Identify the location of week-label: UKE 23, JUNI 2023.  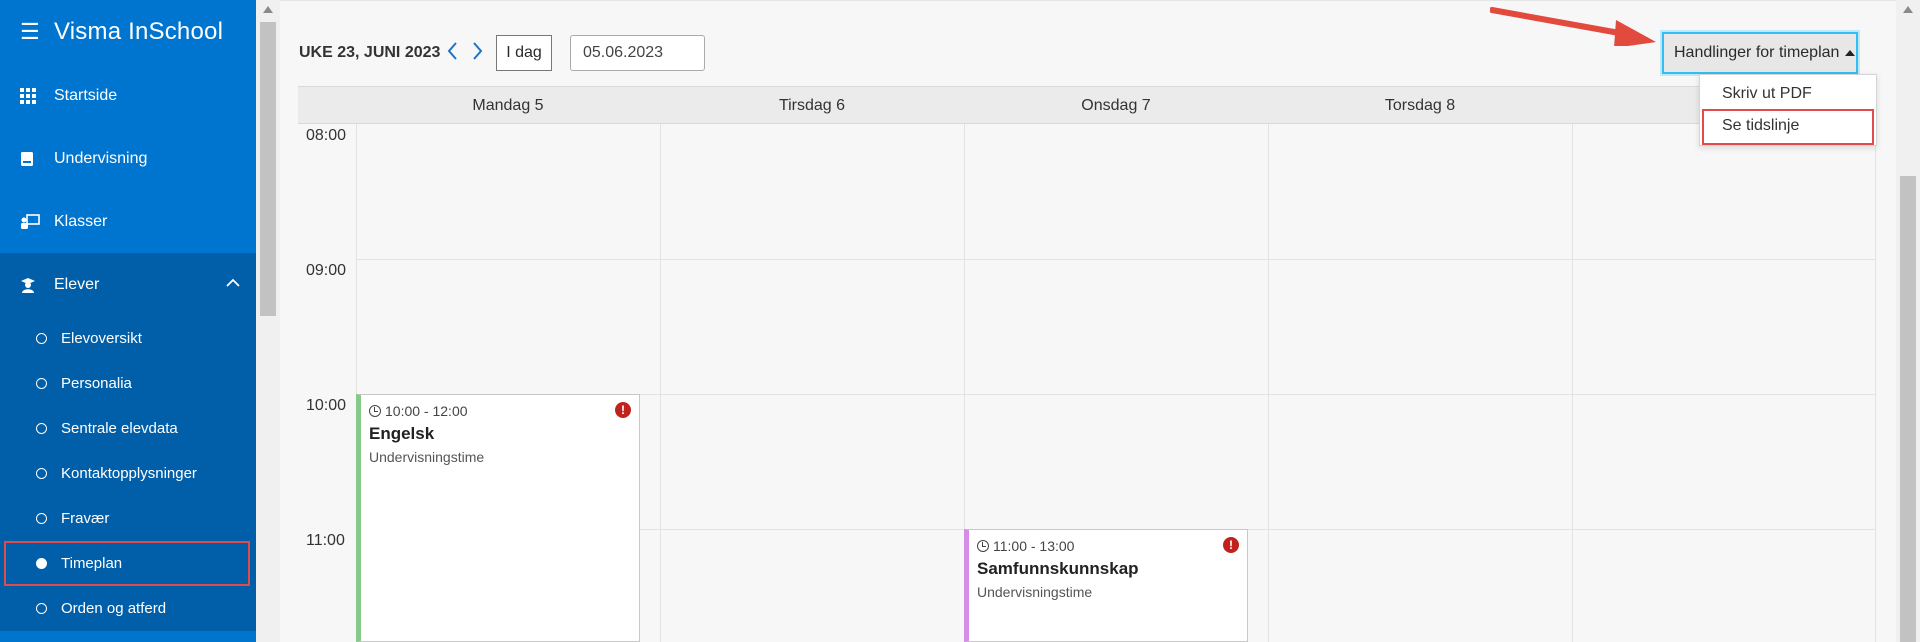
(370, 52).